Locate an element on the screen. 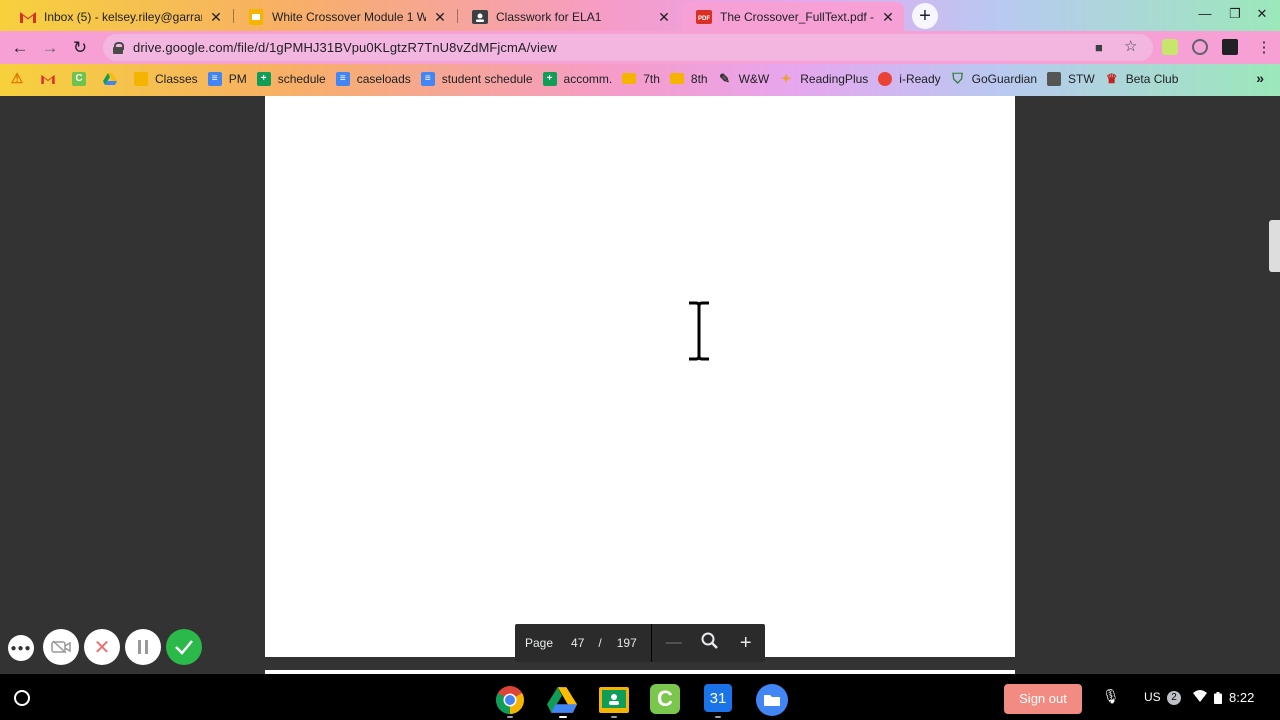 The image size is (1280, 720). files-app-icon is located at coordinates (772, 700).